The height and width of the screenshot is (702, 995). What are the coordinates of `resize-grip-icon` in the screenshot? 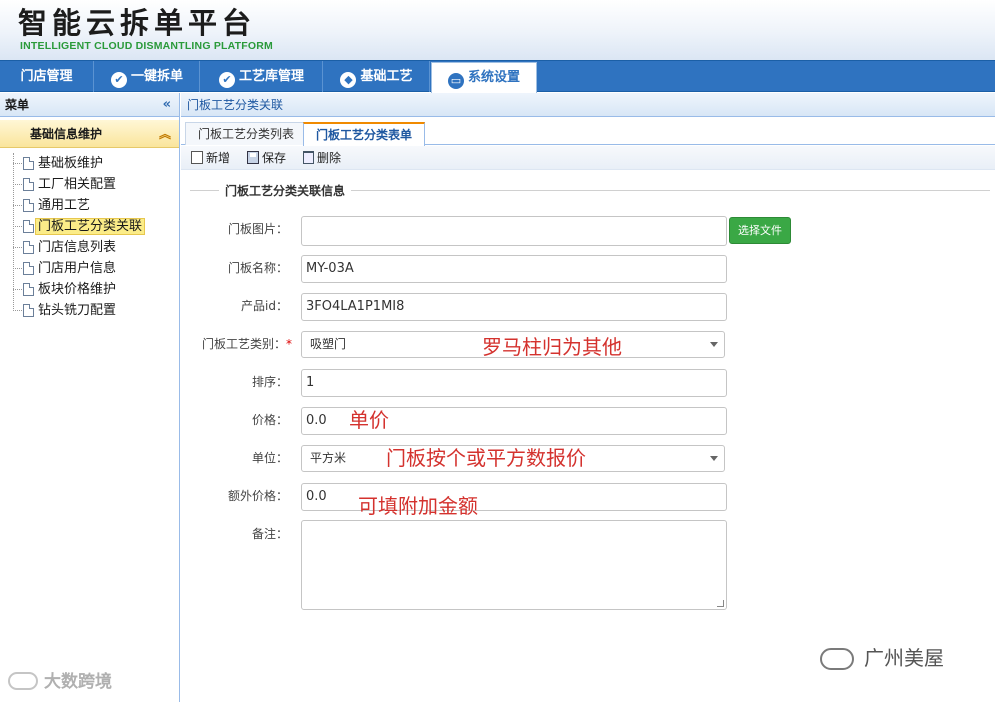 It's located at (720, 603).